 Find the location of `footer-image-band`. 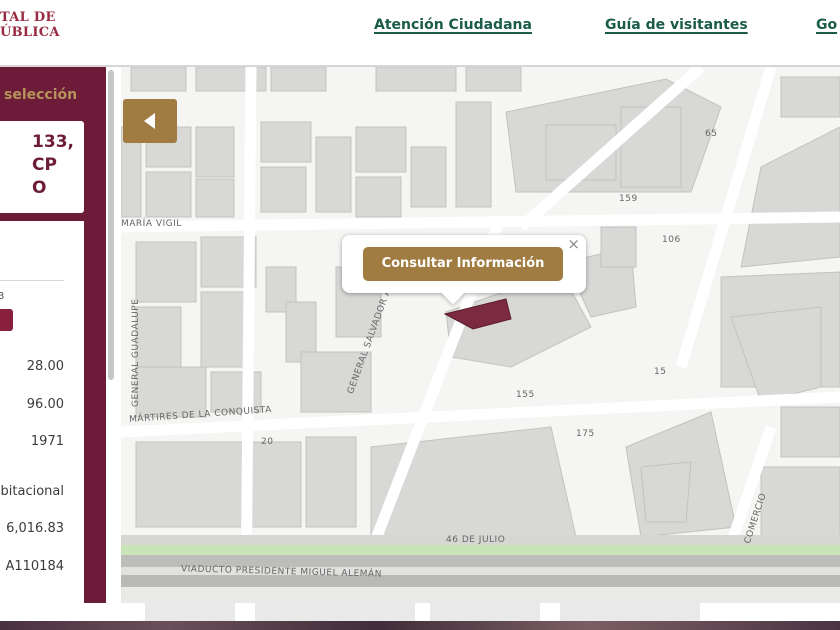

footer-image-band is located at coordinates (420, 625).